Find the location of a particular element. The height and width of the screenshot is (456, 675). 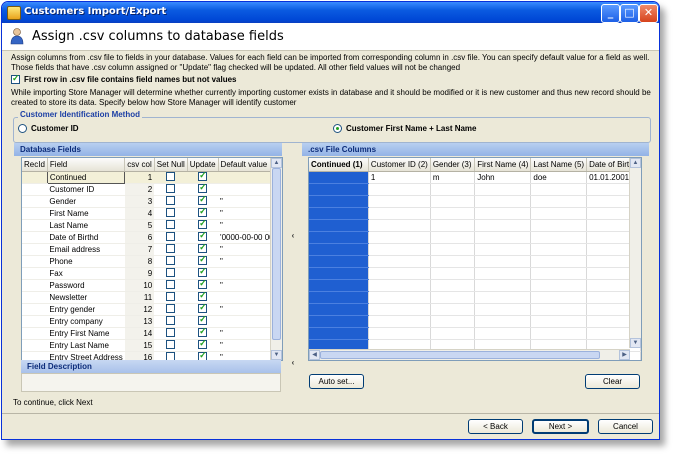

csv-column-header: Continued (1) is located at coordinates (339, 165).